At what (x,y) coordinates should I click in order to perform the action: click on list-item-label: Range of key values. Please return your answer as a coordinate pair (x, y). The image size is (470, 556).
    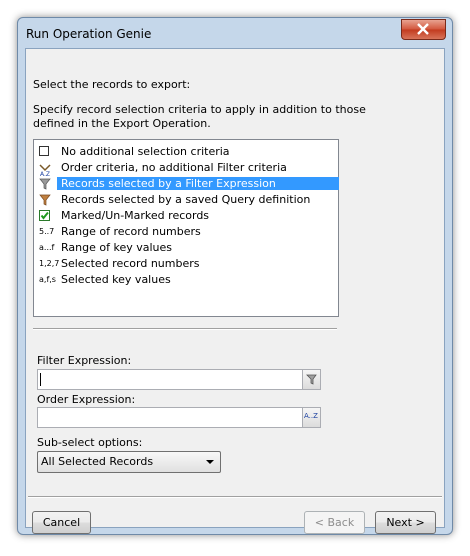
    Looking at the image, I should click on (116, 247).